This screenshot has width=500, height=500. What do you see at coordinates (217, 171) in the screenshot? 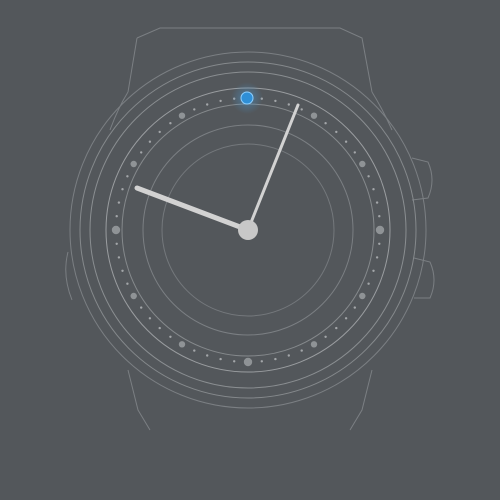
I see `watch-hands` at bounding box center [217, 171].